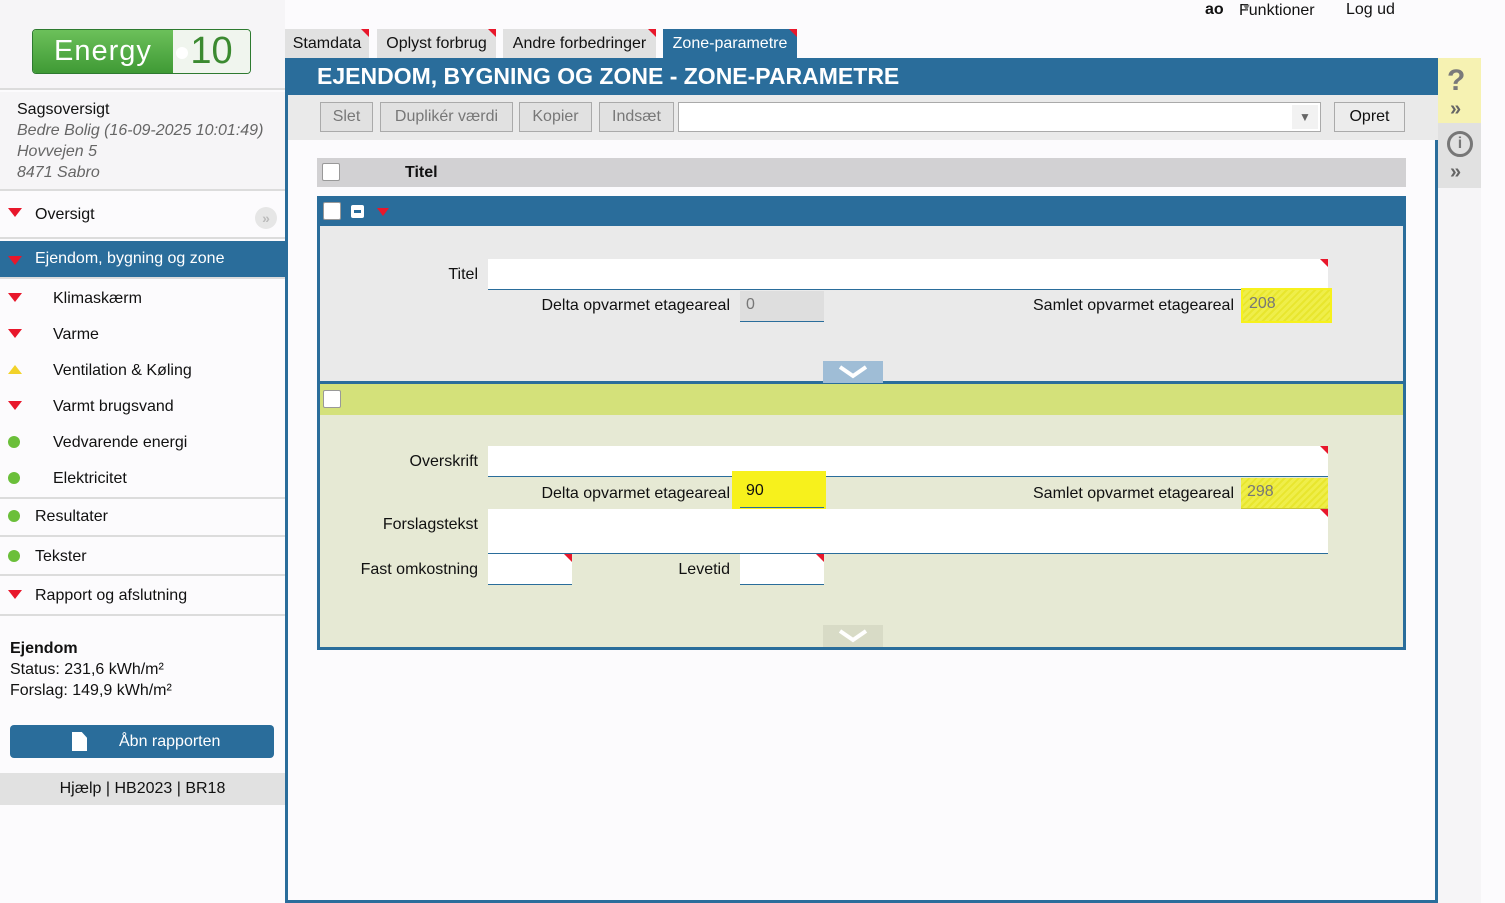  What do you see at coordinates (704, 569) in the screenshot?
I see `lifetime-label: Levetid` at bounding box center [704, 569].